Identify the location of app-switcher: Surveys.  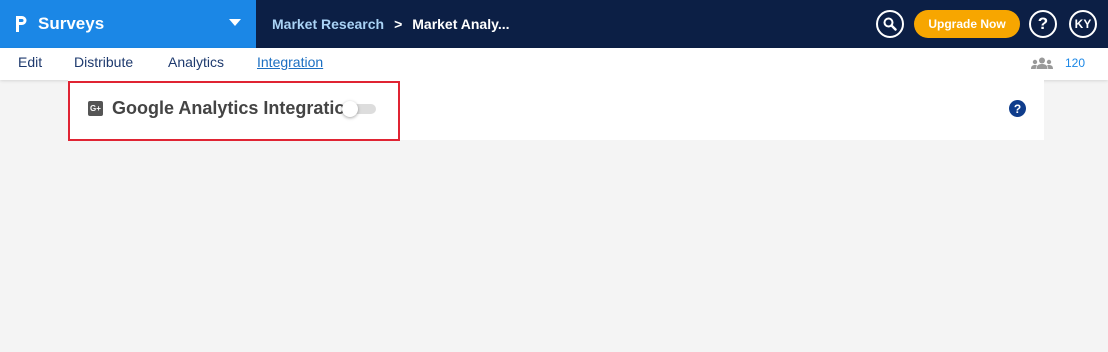
(128, 24).